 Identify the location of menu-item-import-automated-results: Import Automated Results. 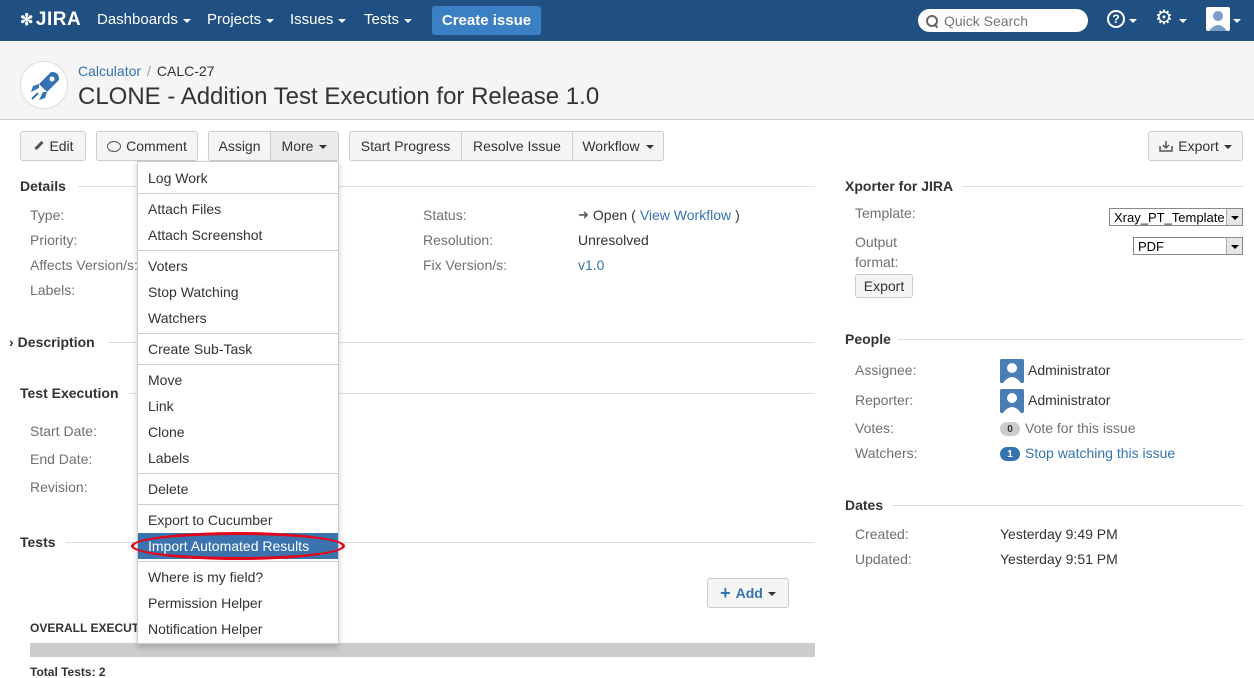
(238, 546).